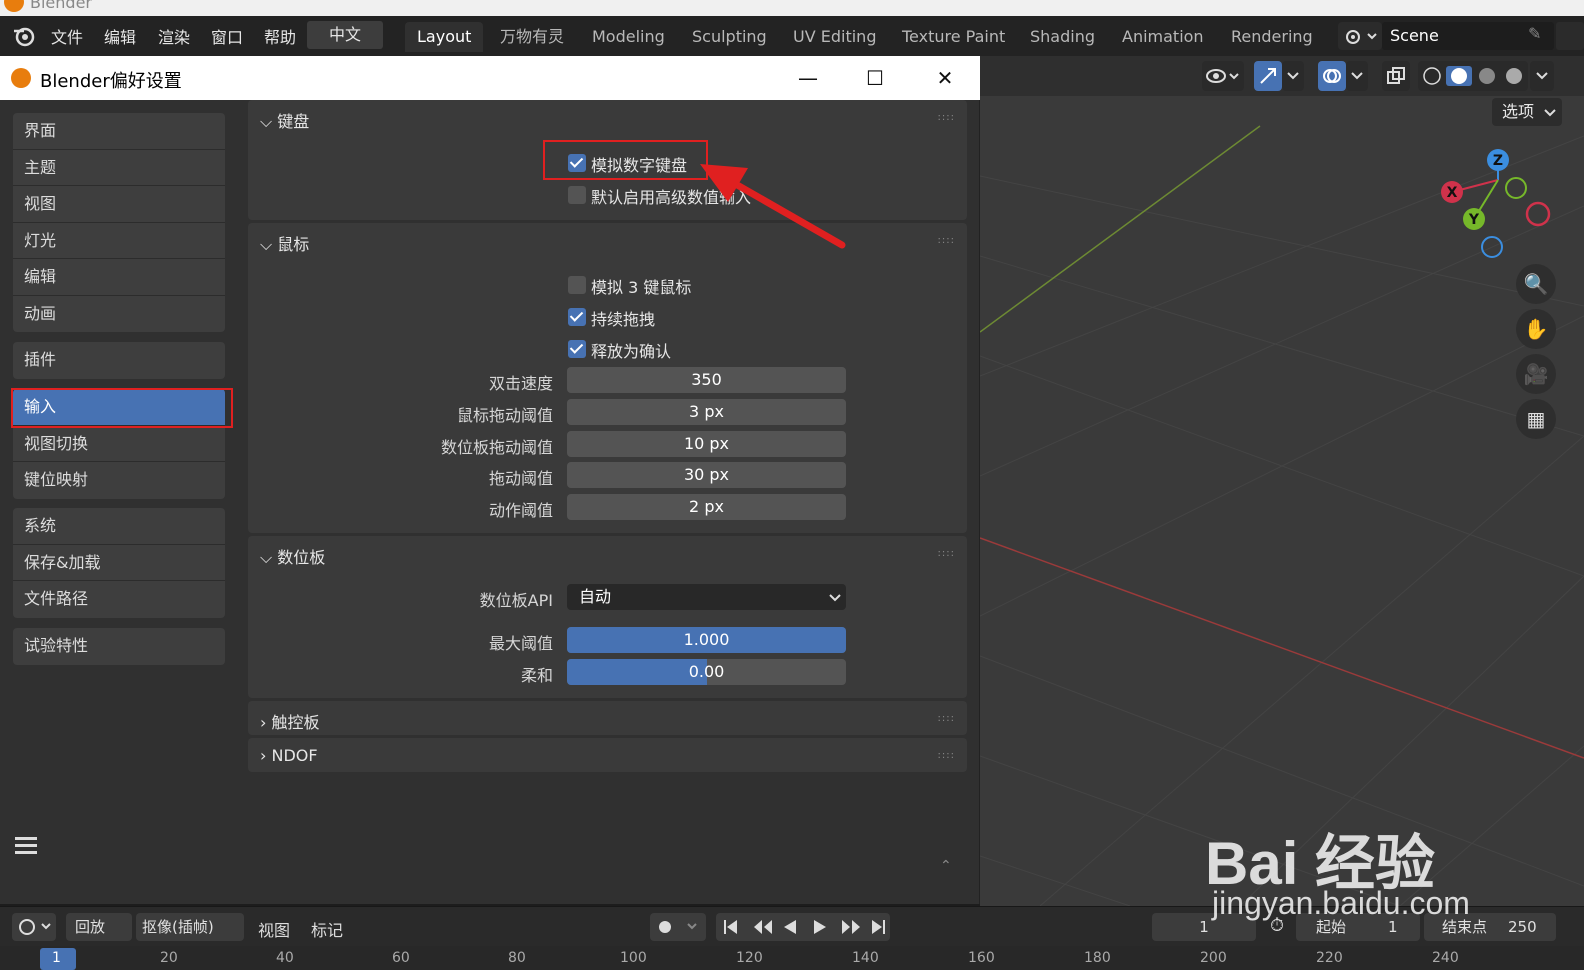 Image resolution: width=1584 pixels, height=970 pixels. Describe the element at coordinates (607, 755) in the screenshot. I see `ndof-panel: › NDOF ::::` at that location.